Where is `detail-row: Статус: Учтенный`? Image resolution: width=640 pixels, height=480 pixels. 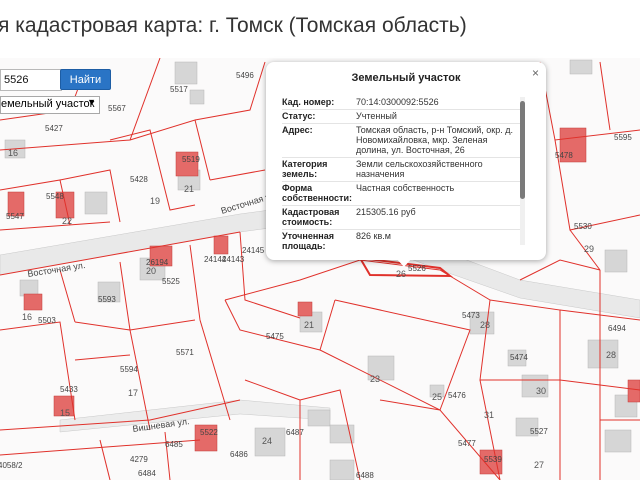 detail-row: Статус: Учтенный is located at coordinates (401, 117).